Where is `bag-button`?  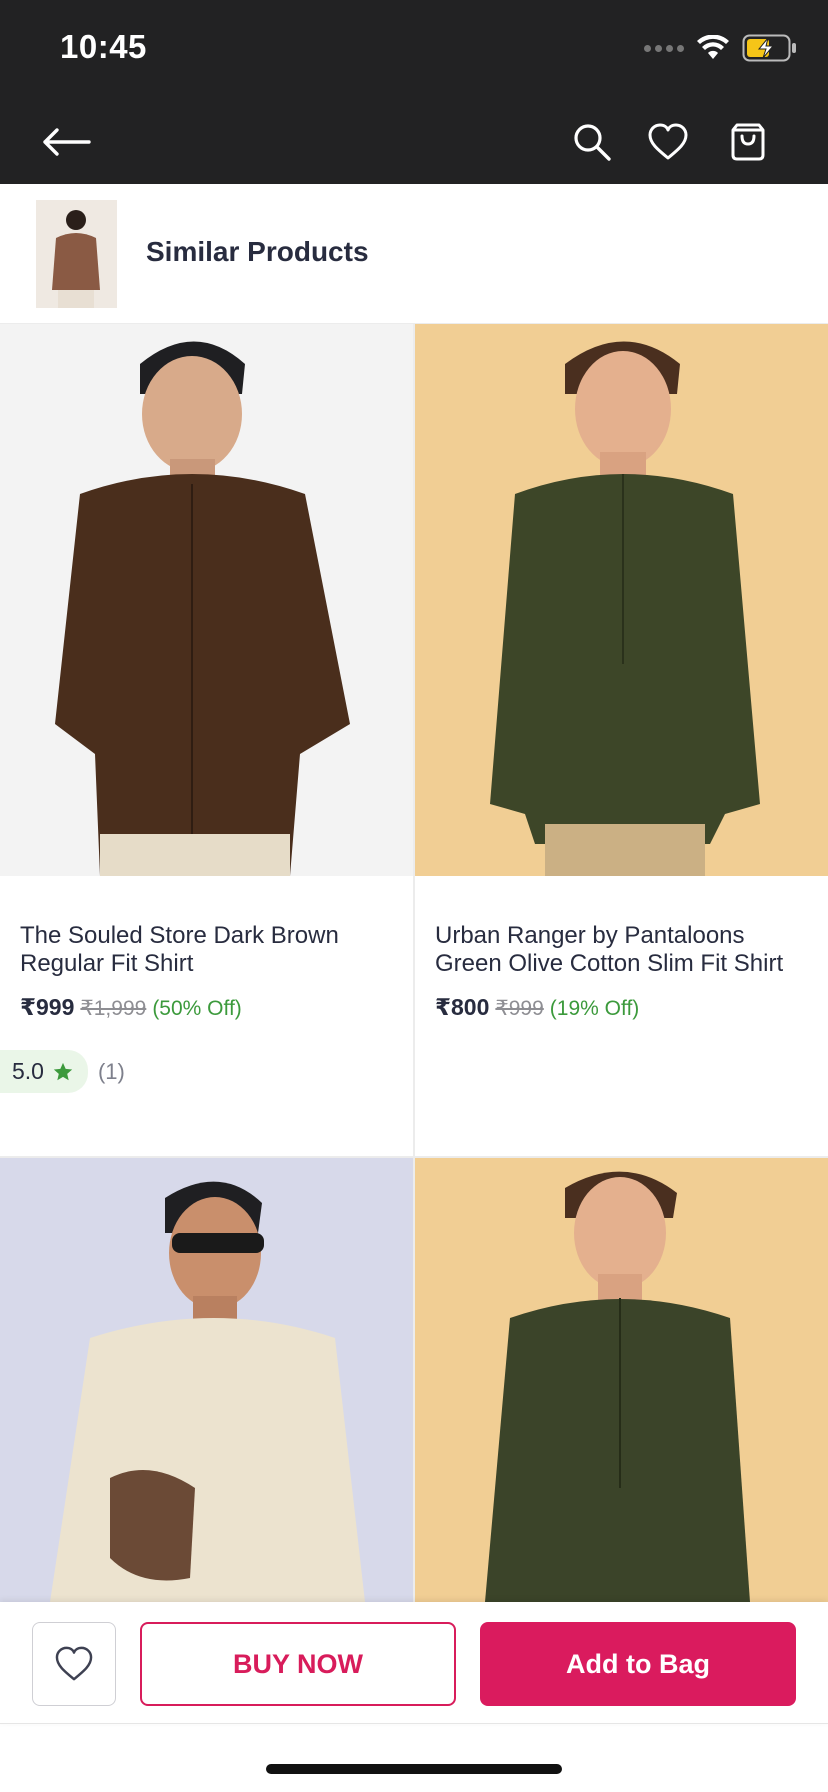 bag-button is located at coordinates (748, 142).